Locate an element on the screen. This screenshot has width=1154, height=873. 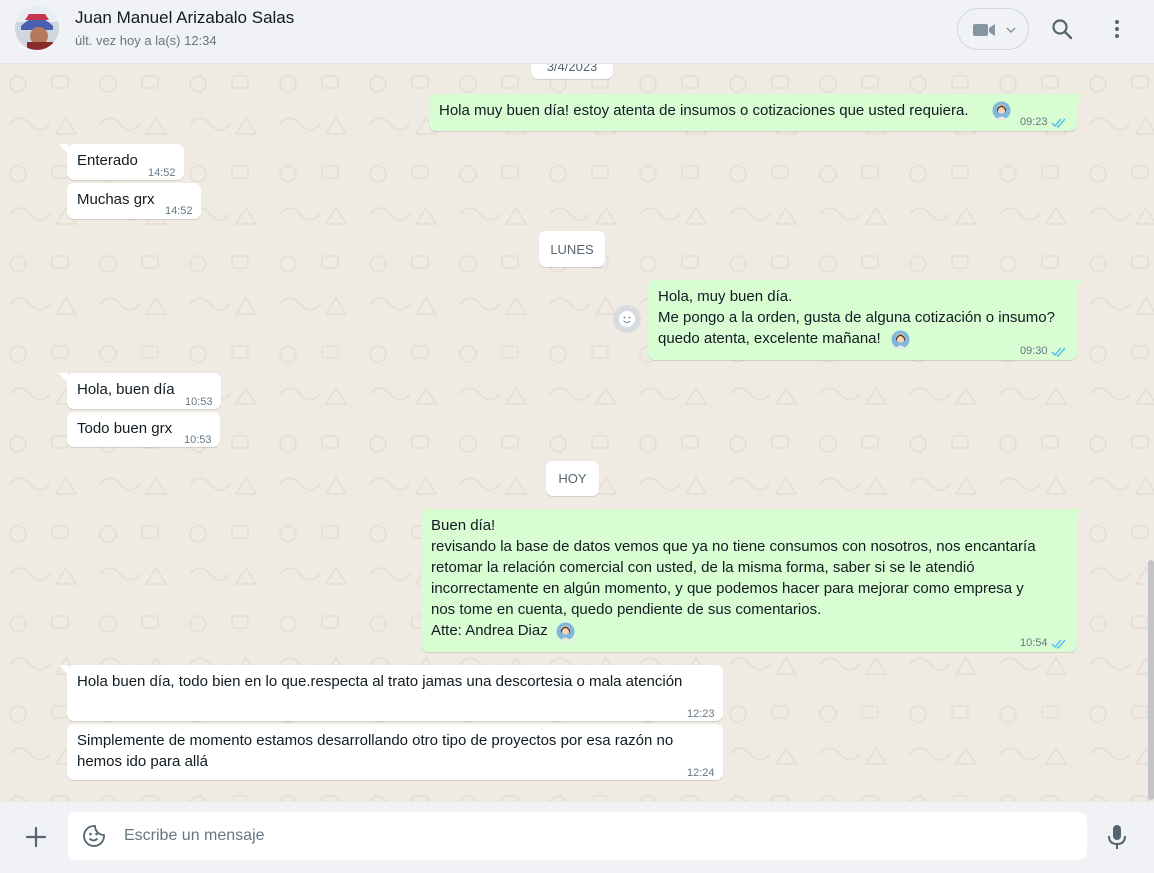
message-input: Escribe un mensaje is located at coordinates (577, 836).